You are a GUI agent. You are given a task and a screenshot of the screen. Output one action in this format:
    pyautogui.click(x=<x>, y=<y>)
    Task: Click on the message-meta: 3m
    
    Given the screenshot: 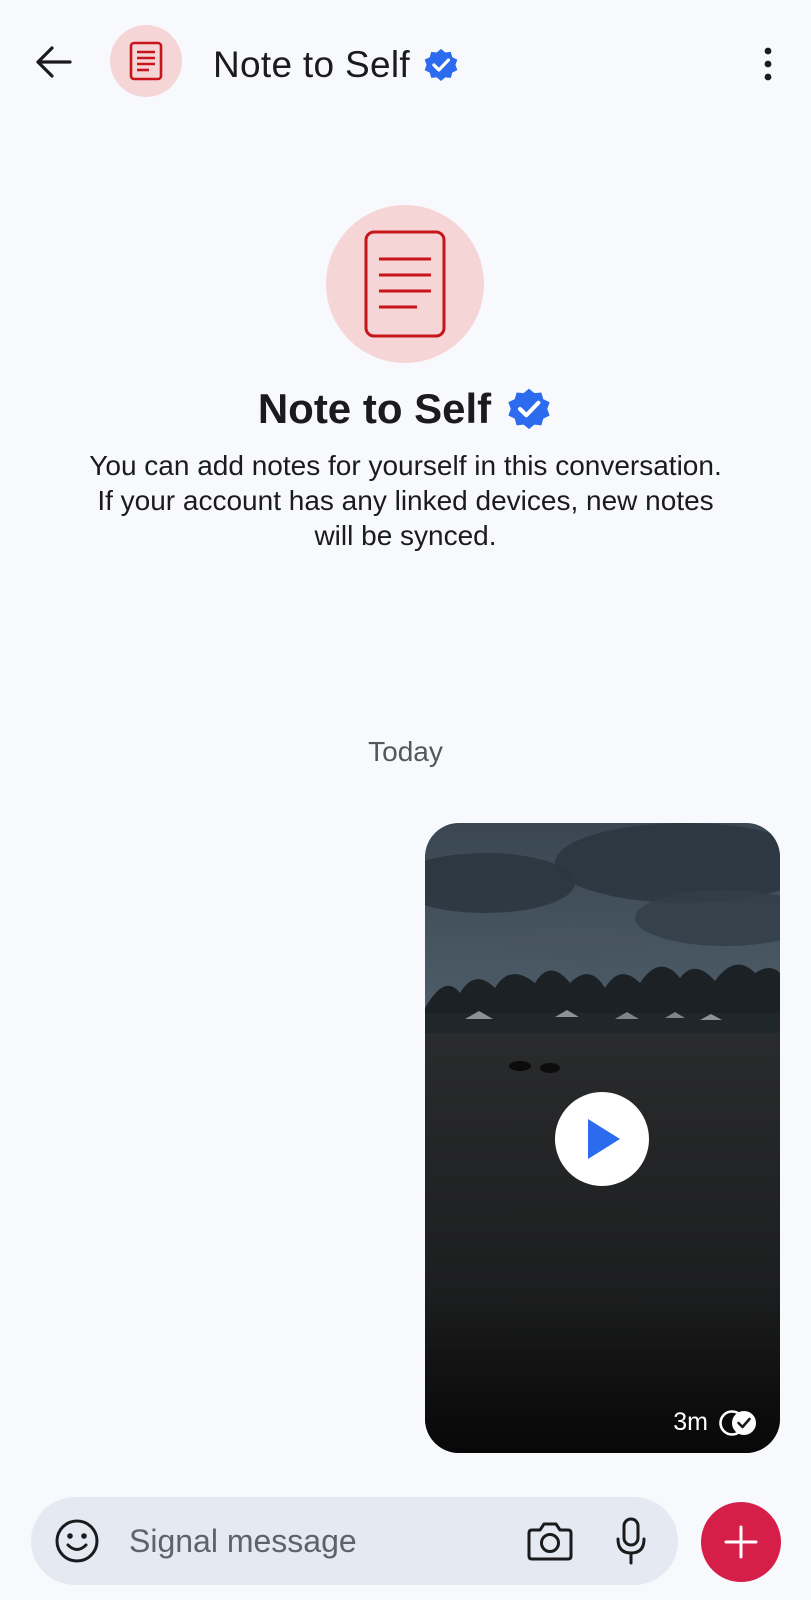 What is the action you would take?
    pyautogui.click(x=715, y=1422)
    